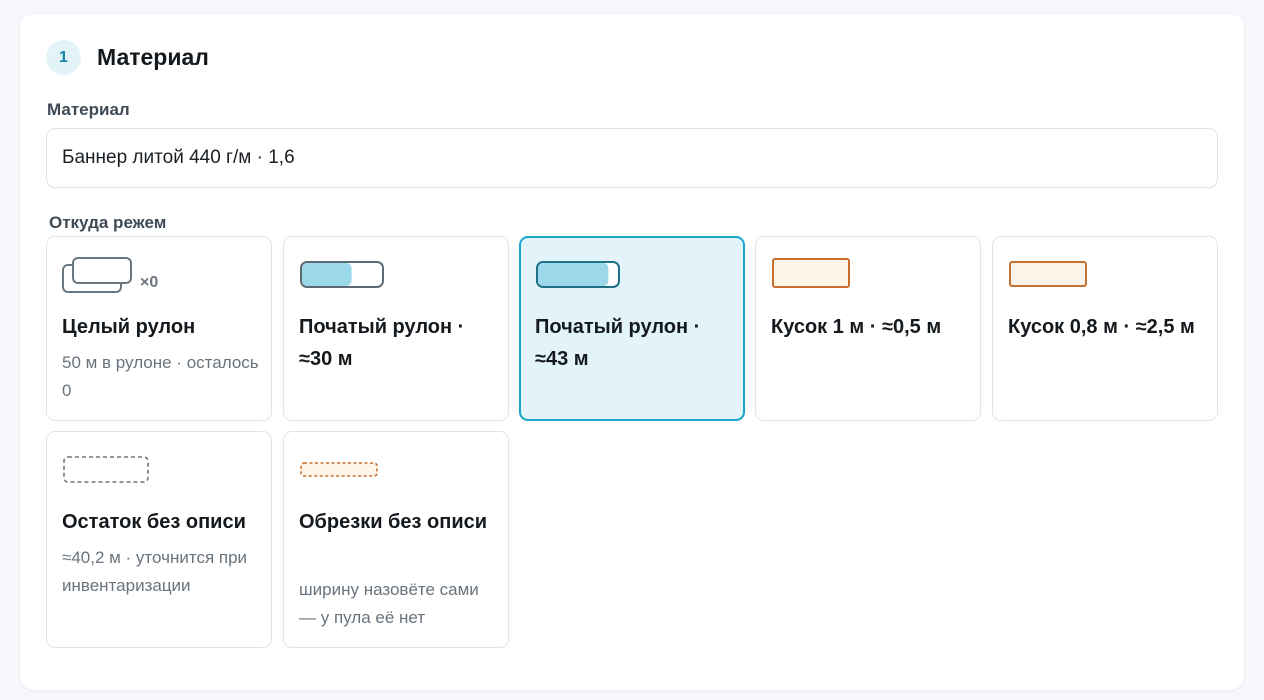 This screenshot has height=700, width=1264. Describe the element at coordinates (149, 282) in the screenshot. I see `roll-count: ×0` at that location.